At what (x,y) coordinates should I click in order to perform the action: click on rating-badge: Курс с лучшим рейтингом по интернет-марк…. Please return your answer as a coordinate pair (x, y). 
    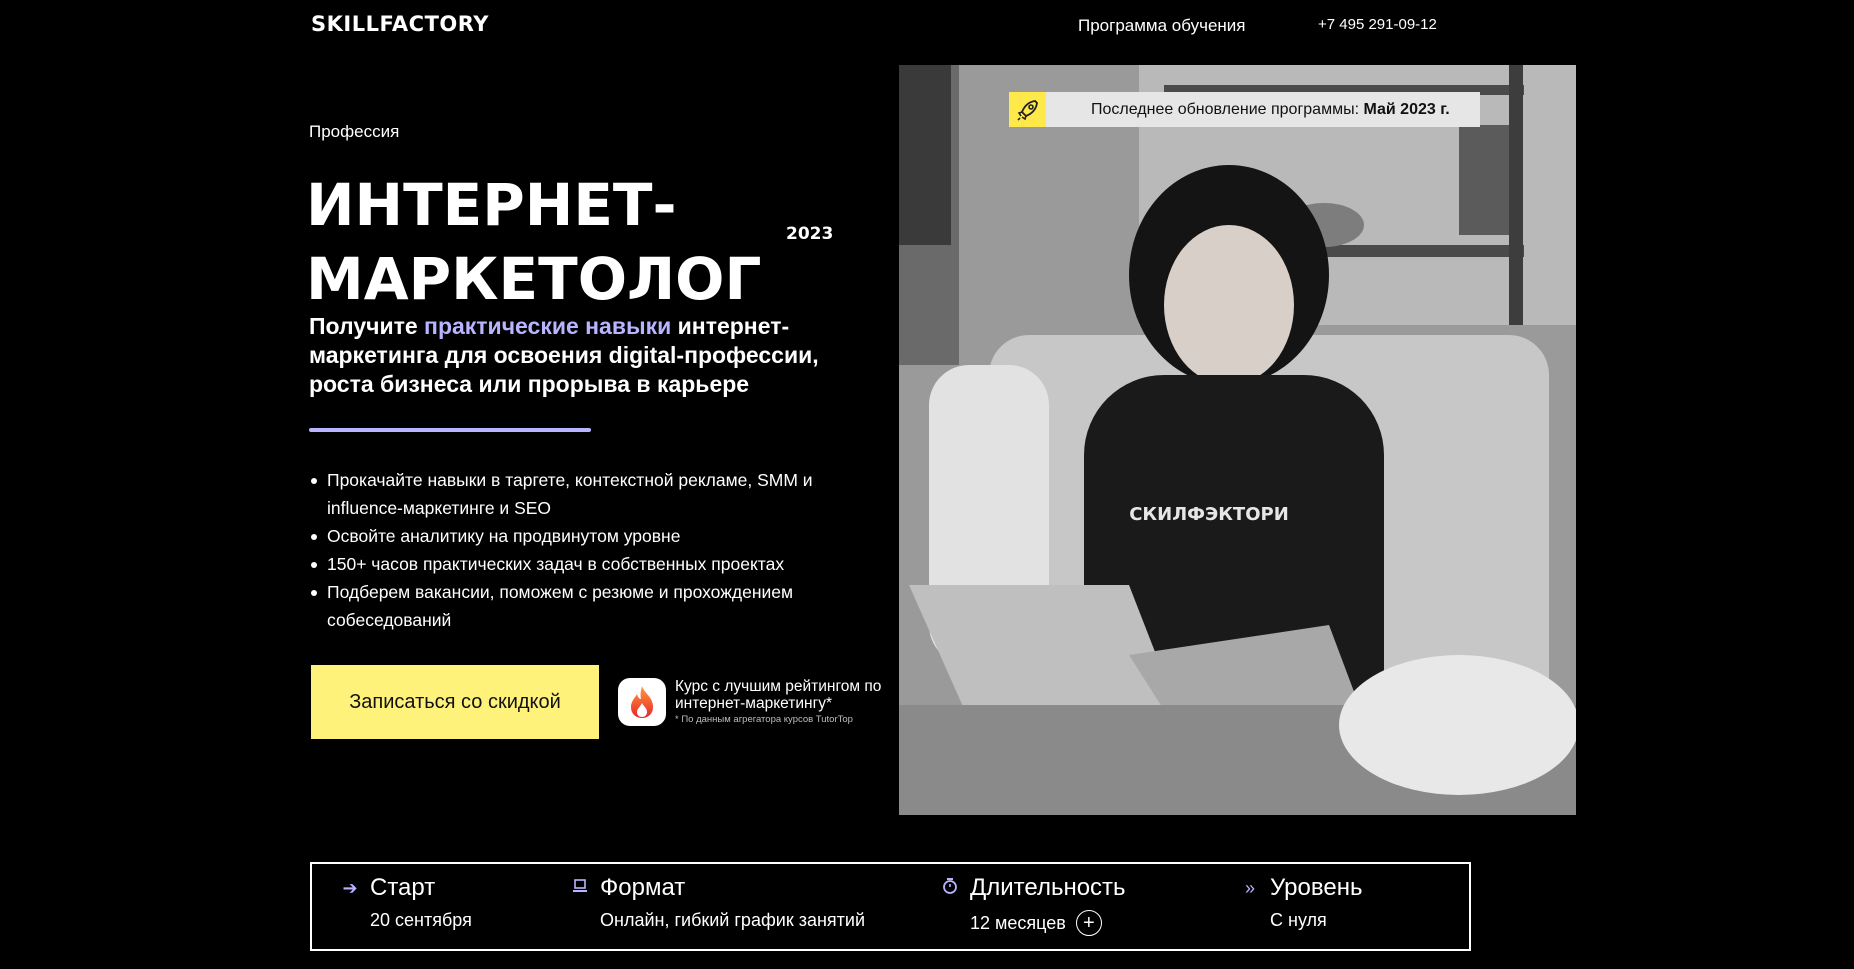
    Looking at the image, I should click on (753, 704).